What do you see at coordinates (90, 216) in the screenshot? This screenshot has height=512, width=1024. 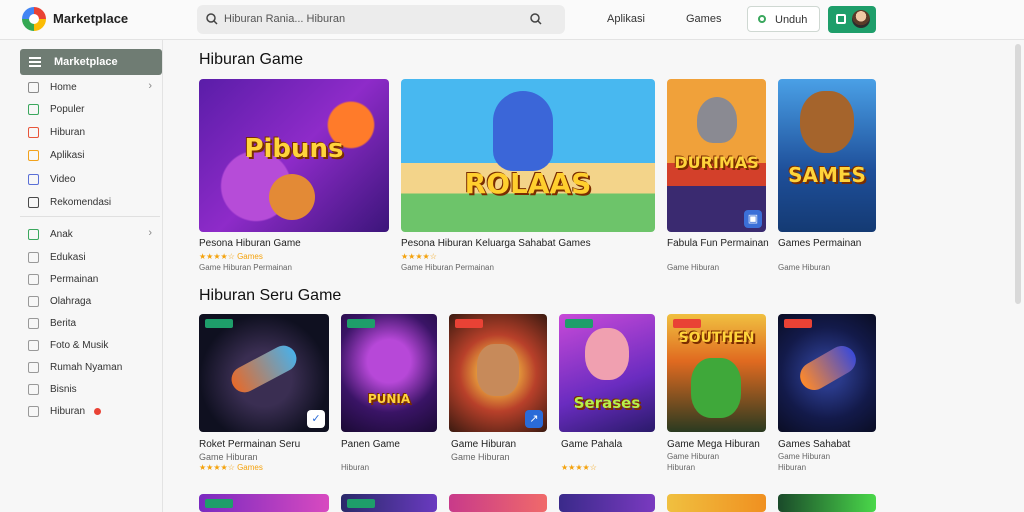 I see `sidebar-divider` at bounding box center [90, 216].